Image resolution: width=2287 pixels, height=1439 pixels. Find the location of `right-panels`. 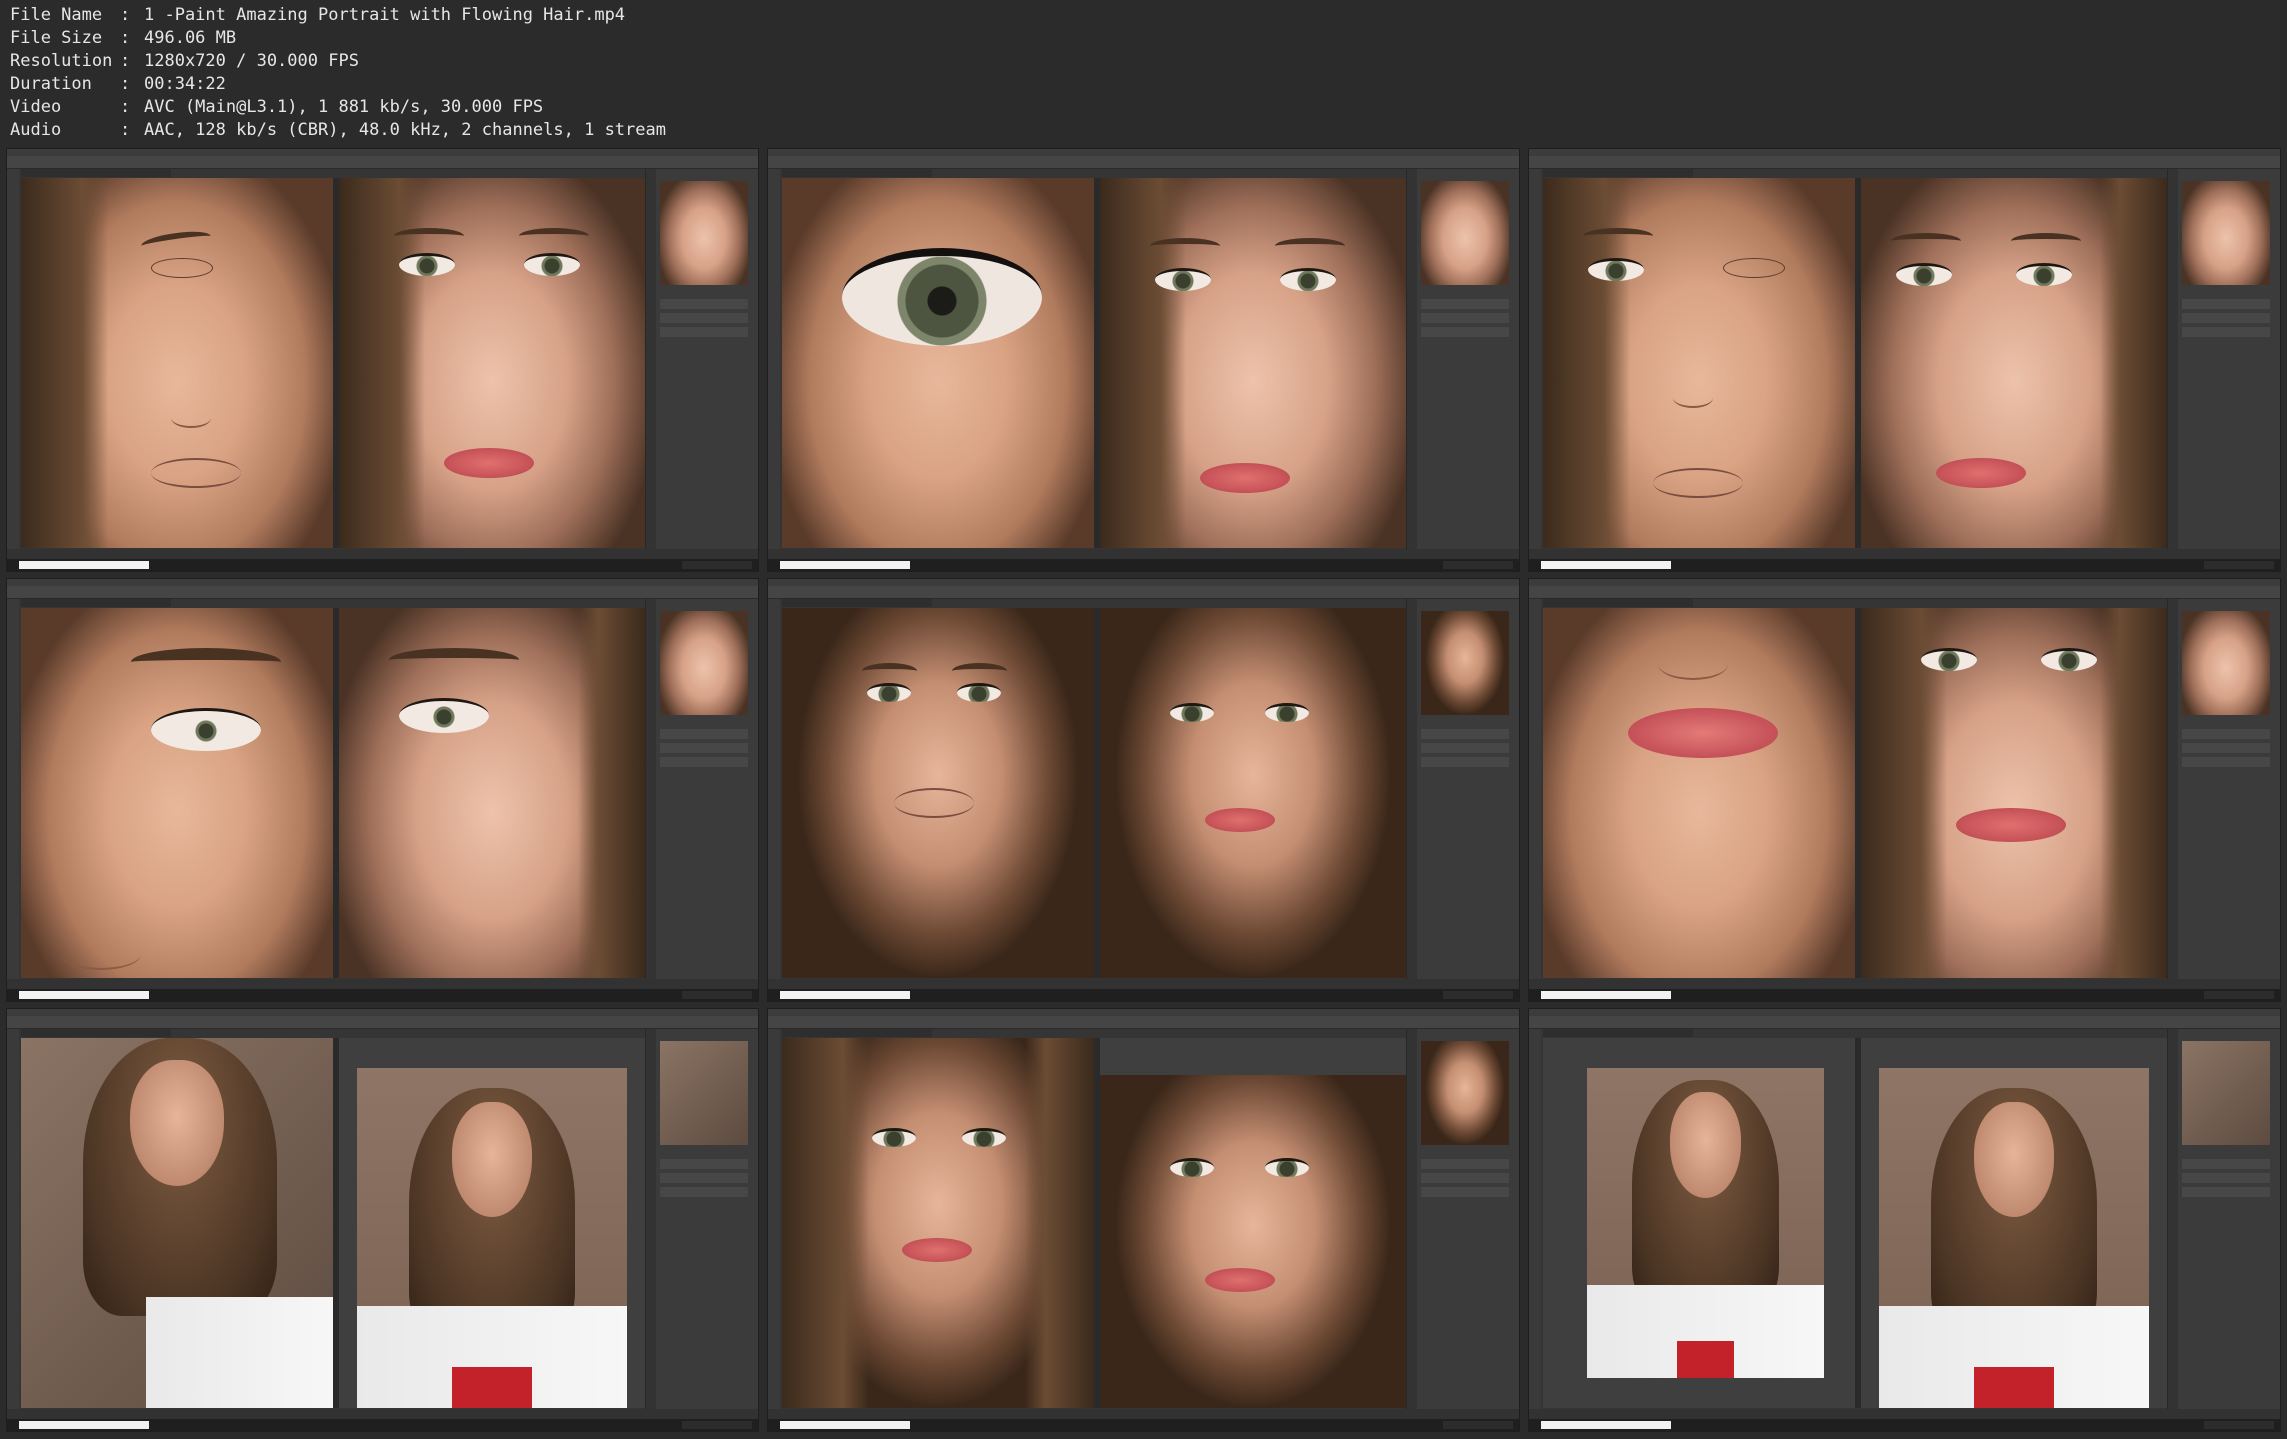

right-panels is located at coordinates (2223, 789).